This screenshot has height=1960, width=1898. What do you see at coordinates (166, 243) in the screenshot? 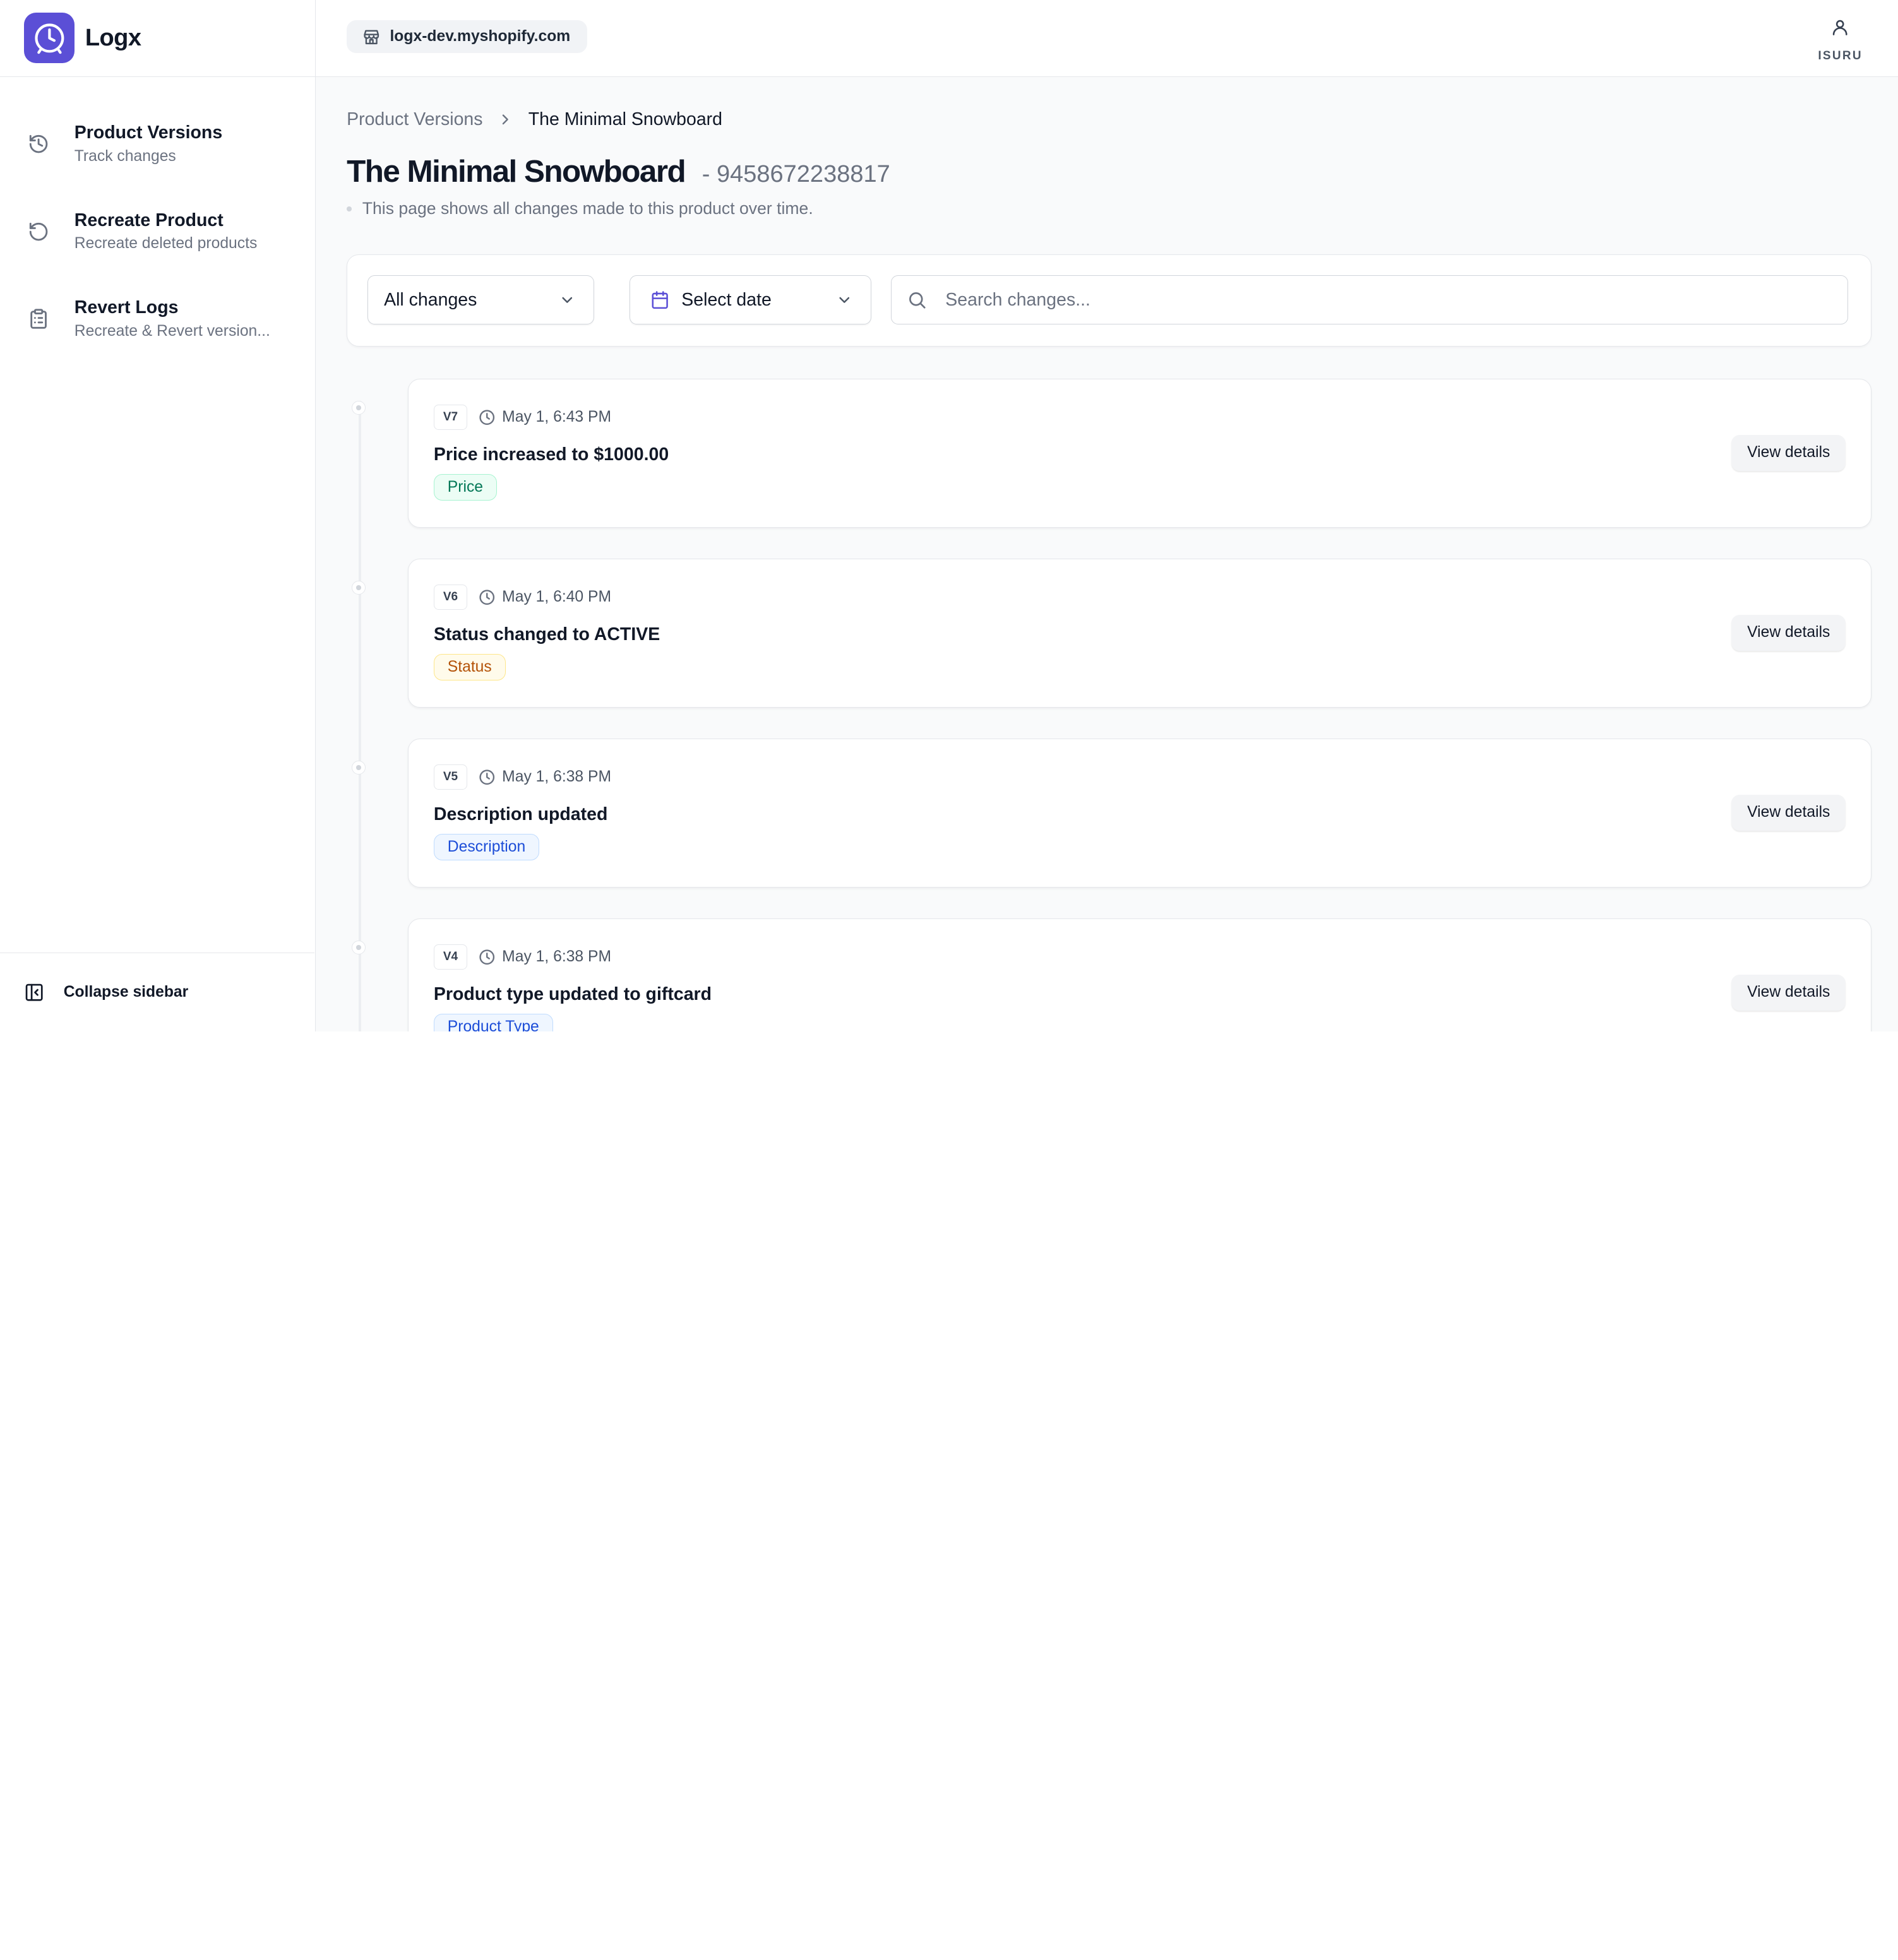
I see `sidebar-item-subtitle: Recreate deleted products` at bounding box center [166, 243].